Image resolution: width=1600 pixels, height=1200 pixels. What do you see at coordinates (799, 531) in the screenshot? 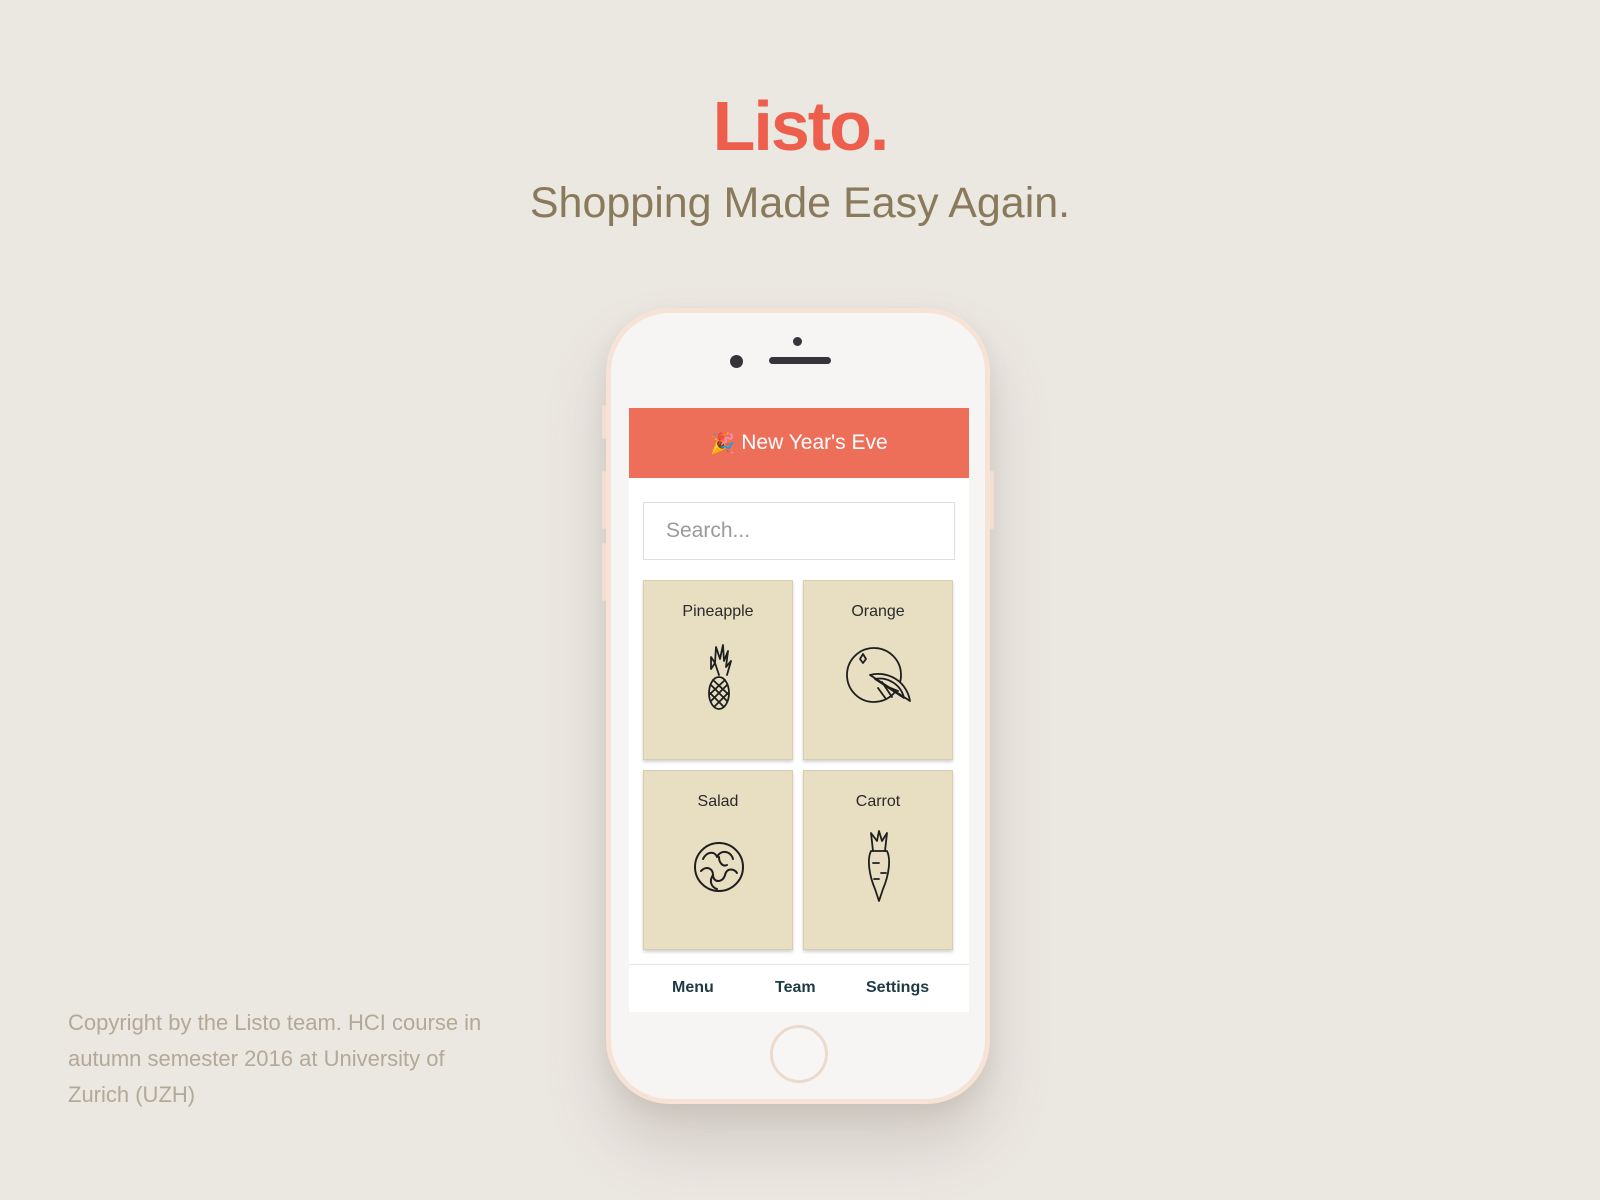
I see `search-input` at bounding box center [799, 531].